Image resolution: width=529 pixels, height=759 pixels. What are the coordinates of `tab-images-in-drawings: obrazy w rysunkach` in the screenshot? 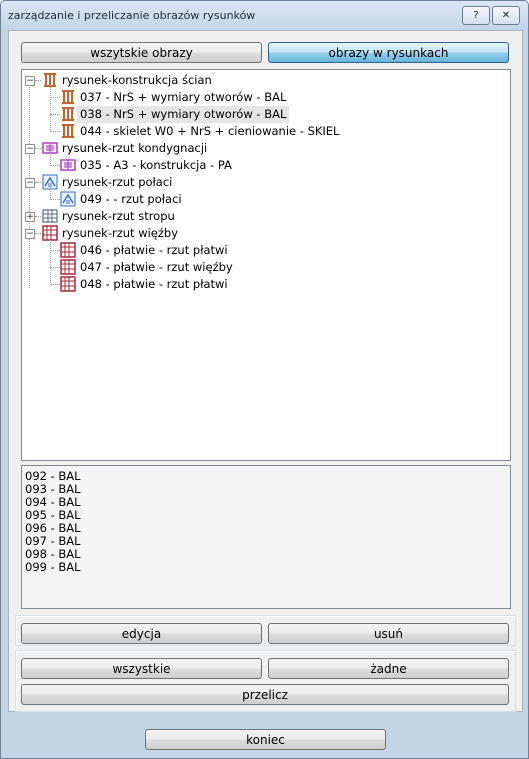 It's located at (388, 52).